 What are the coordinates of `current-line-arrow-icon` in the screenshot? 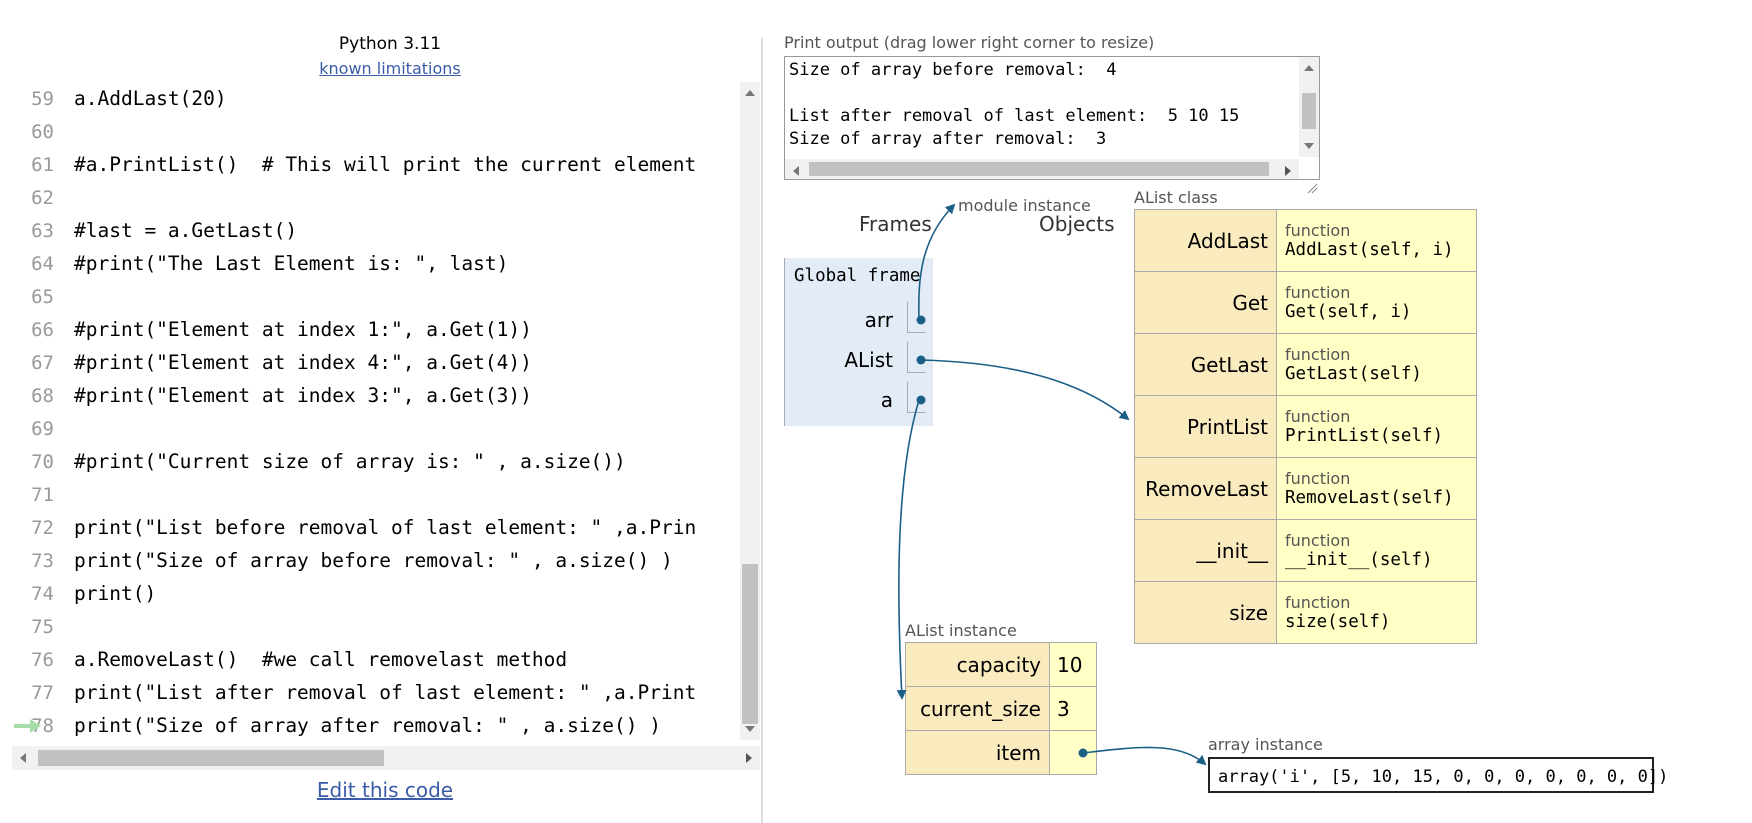 It's located at (27, 726).